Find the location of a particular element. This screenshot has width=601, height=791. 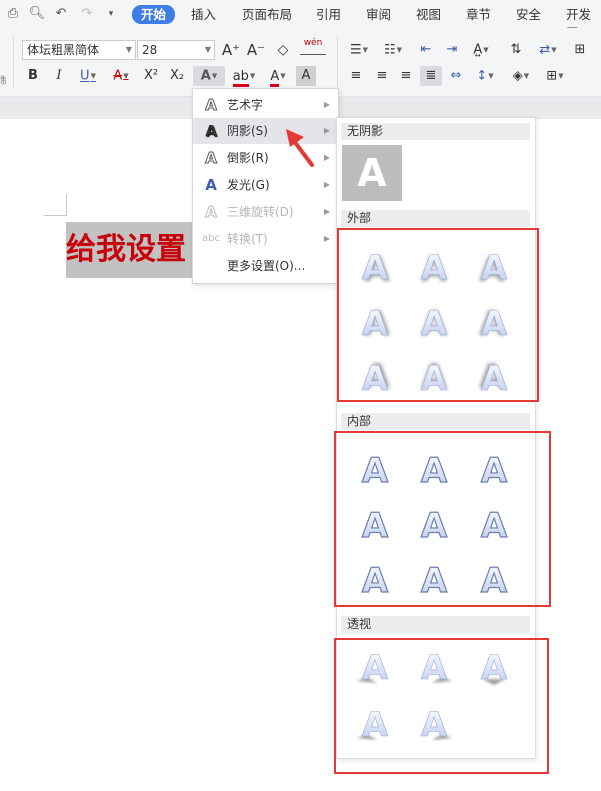

menu-item-transform: abc 转换(T) ▶ is located at coordinates (265, 239).